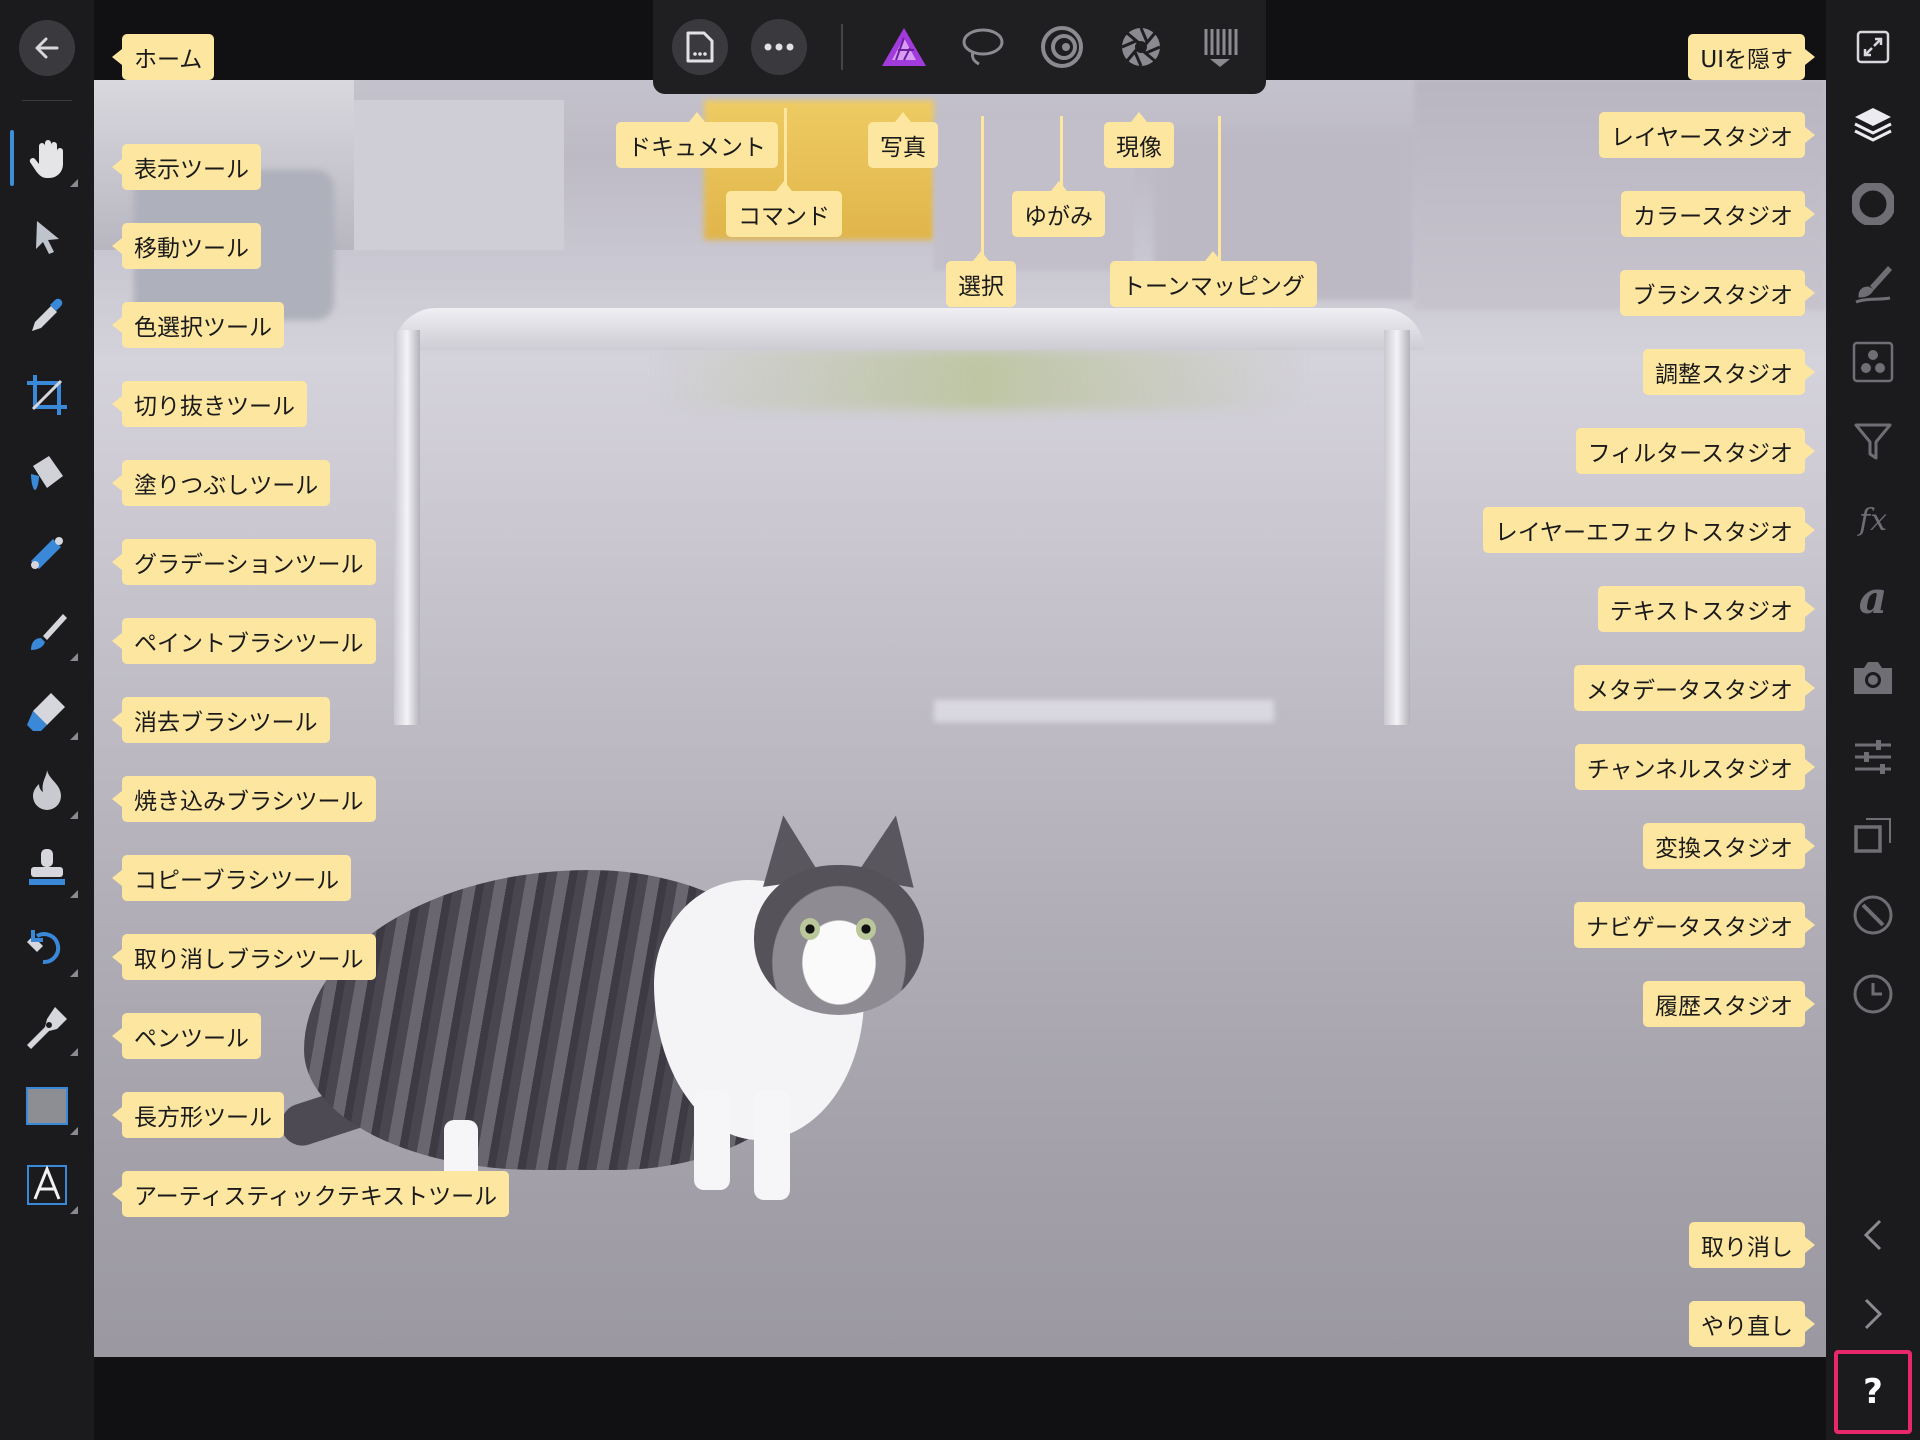  What do you see at coordinates (47, 790) in the screenshot?
I see `flame-icon` at bounding box center [47, 790].